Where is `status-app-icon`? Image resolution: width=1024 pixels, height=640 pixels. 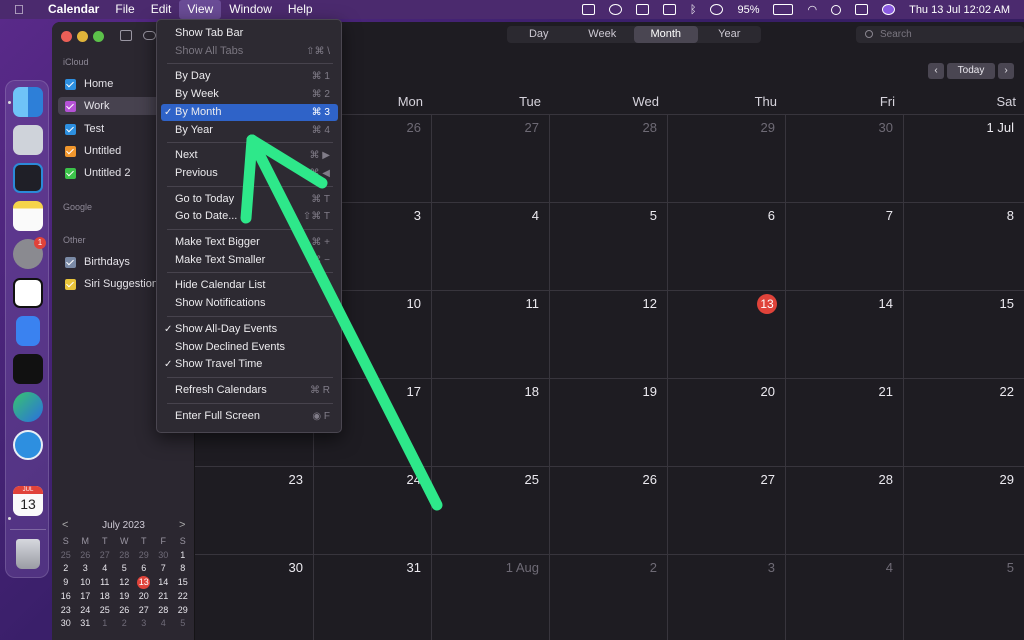 status-app-icon is located at coordinates (588, 9).